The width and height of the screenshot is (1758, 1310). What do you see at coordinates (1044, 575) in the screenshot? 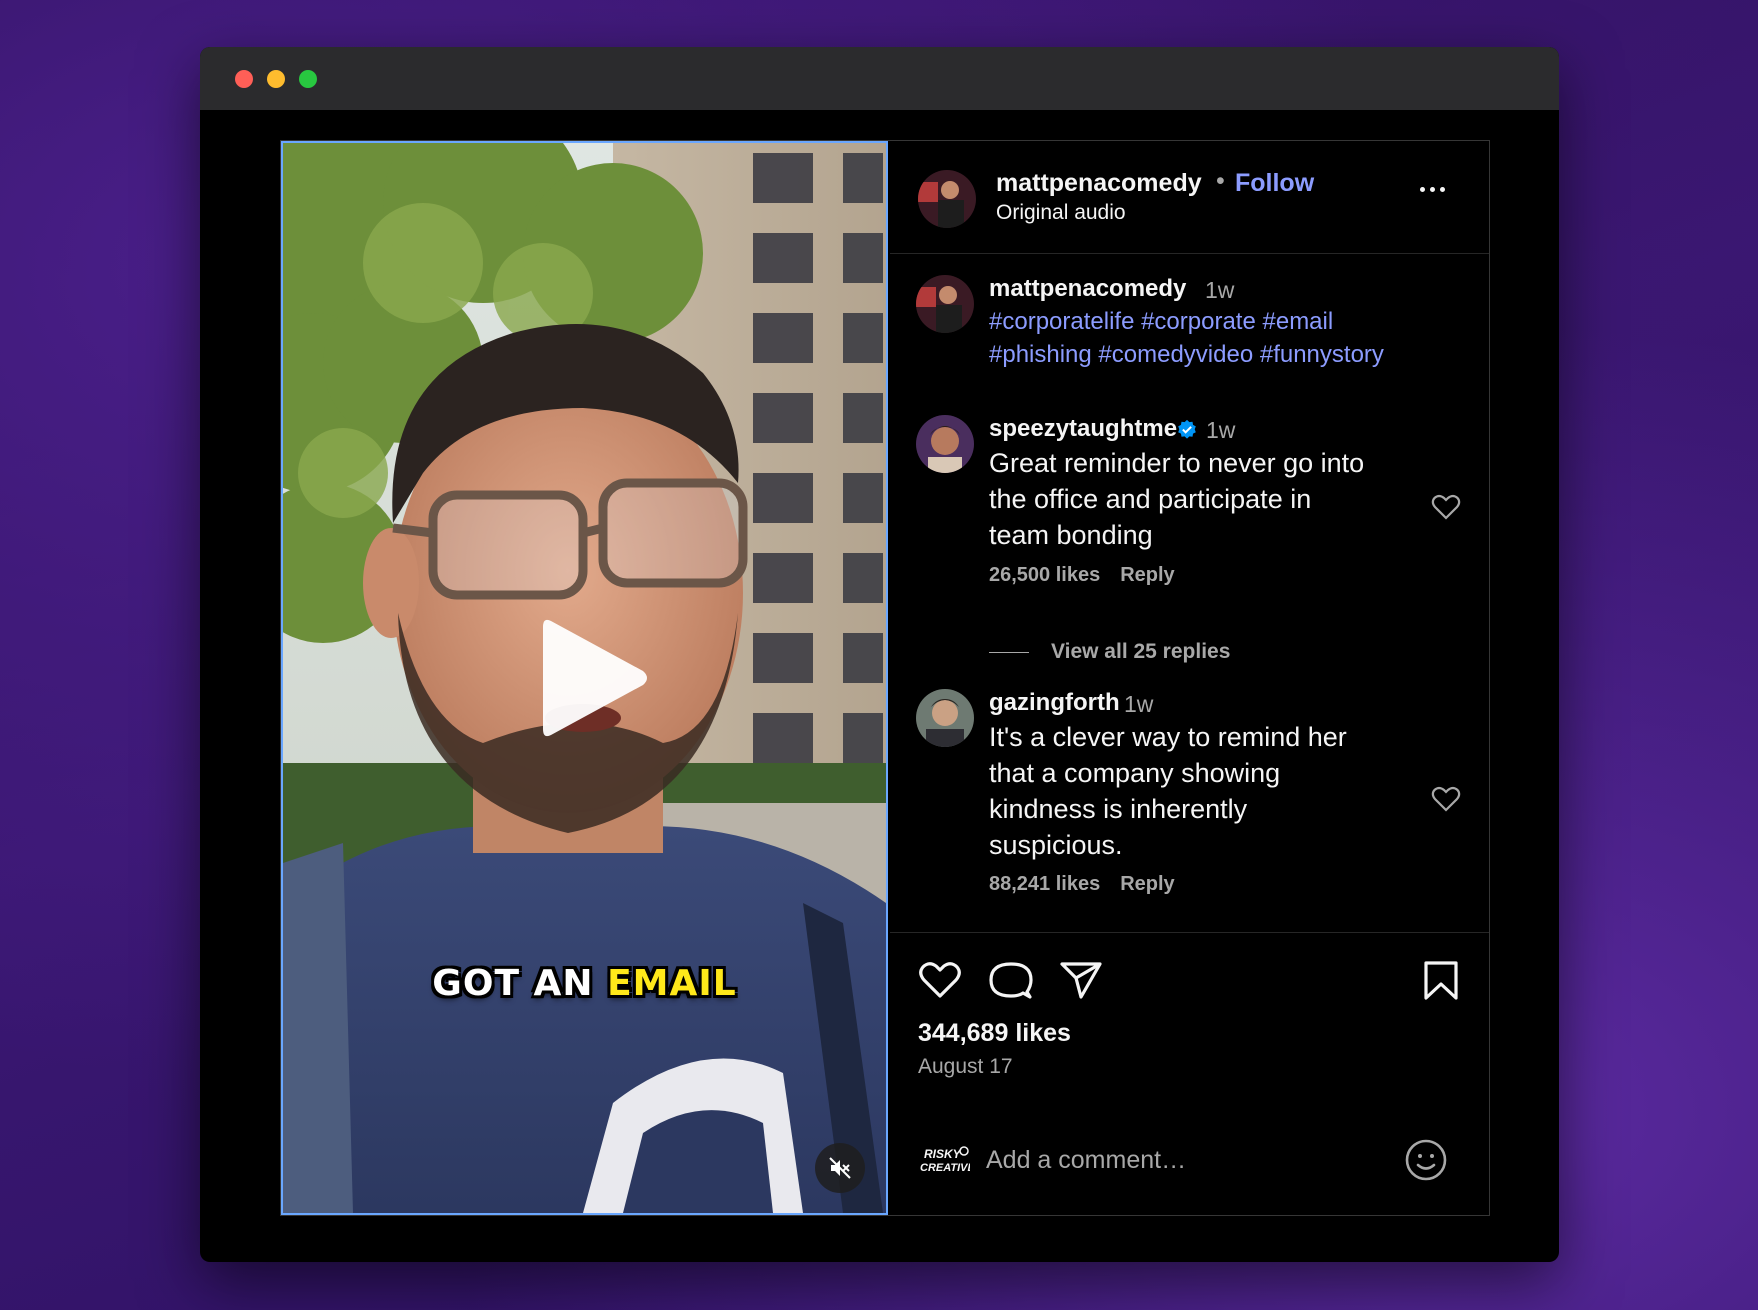
I see `comment-likes: 26,500 likes` at bounding box center [1044, 575].